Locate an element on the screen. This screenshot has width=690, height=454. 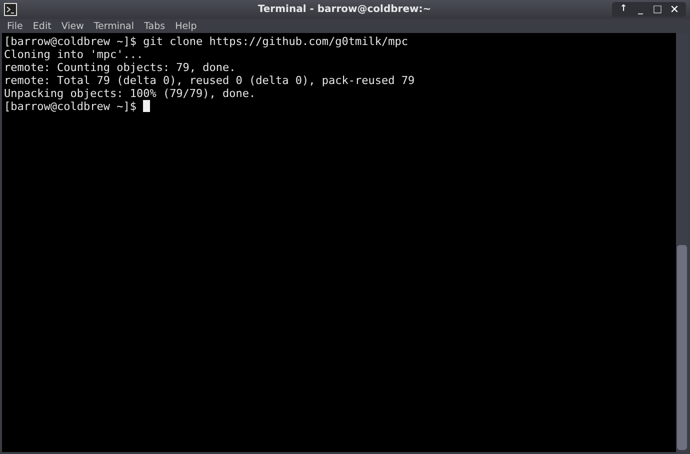
menu-item: View is located at coordinates (72, 26).